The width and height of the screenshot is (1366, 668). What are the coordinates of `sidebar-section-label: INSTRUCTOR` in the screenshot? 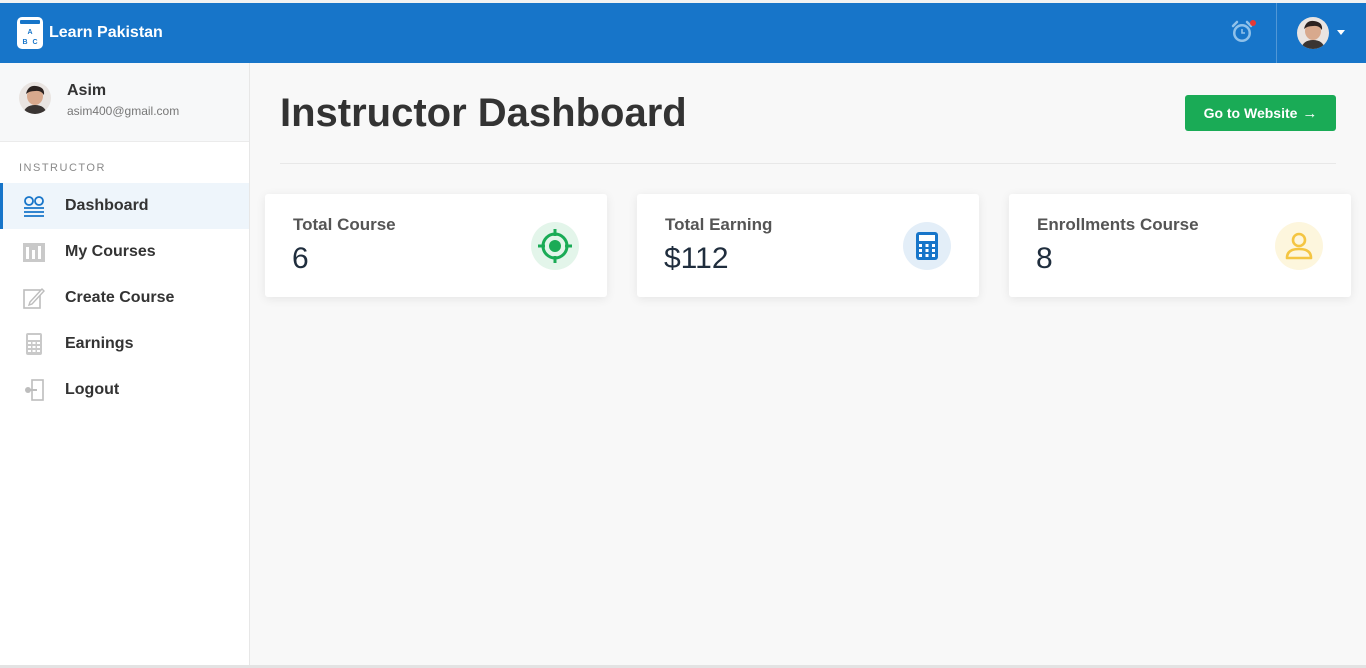 It's located at (62, 168).